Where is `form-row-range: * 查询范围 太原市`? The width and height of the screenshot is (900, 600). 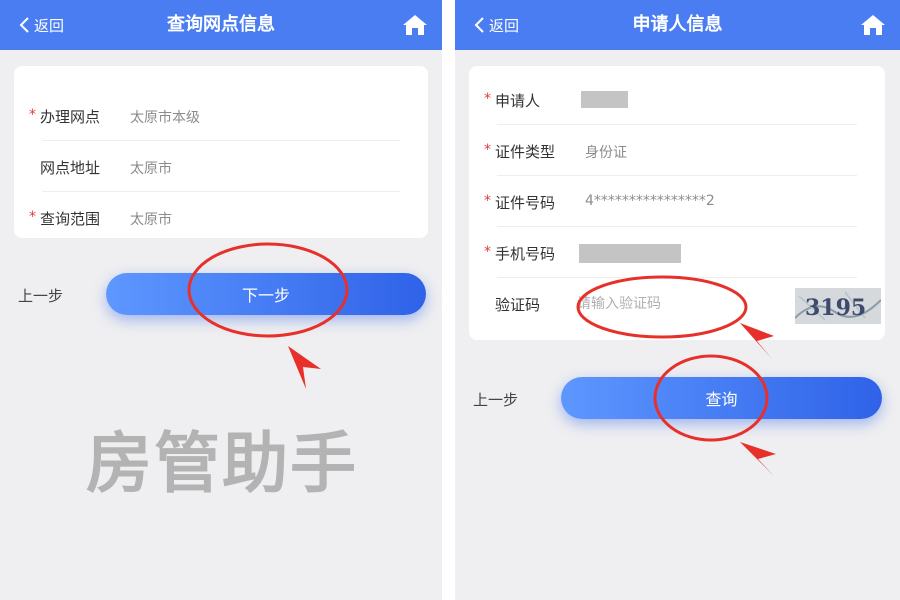 form-row-range: * 查询范围 太原市 is located at coordinates (221, 217).